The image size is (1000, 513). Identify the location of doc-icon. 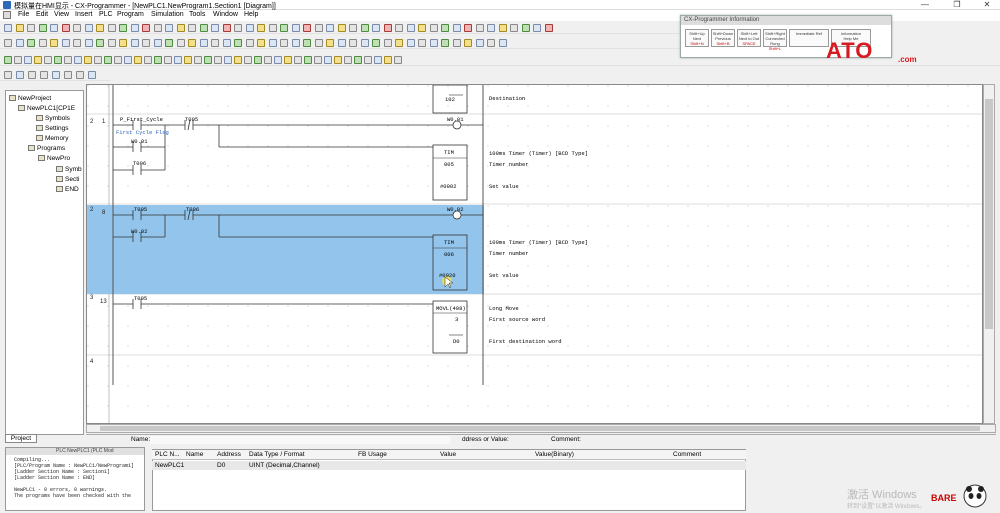
(7, 15).